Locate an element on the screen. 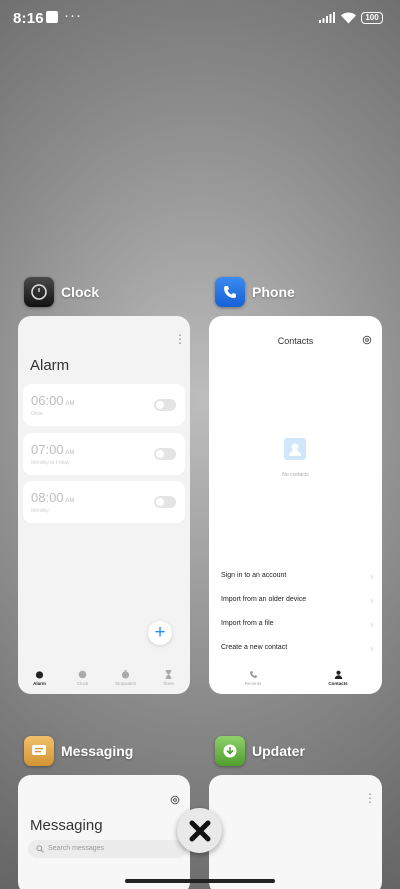 Image resolution: width=400 pixels, height=889 pixels. tab-recents: Recents is located at coordinates (253, 678).